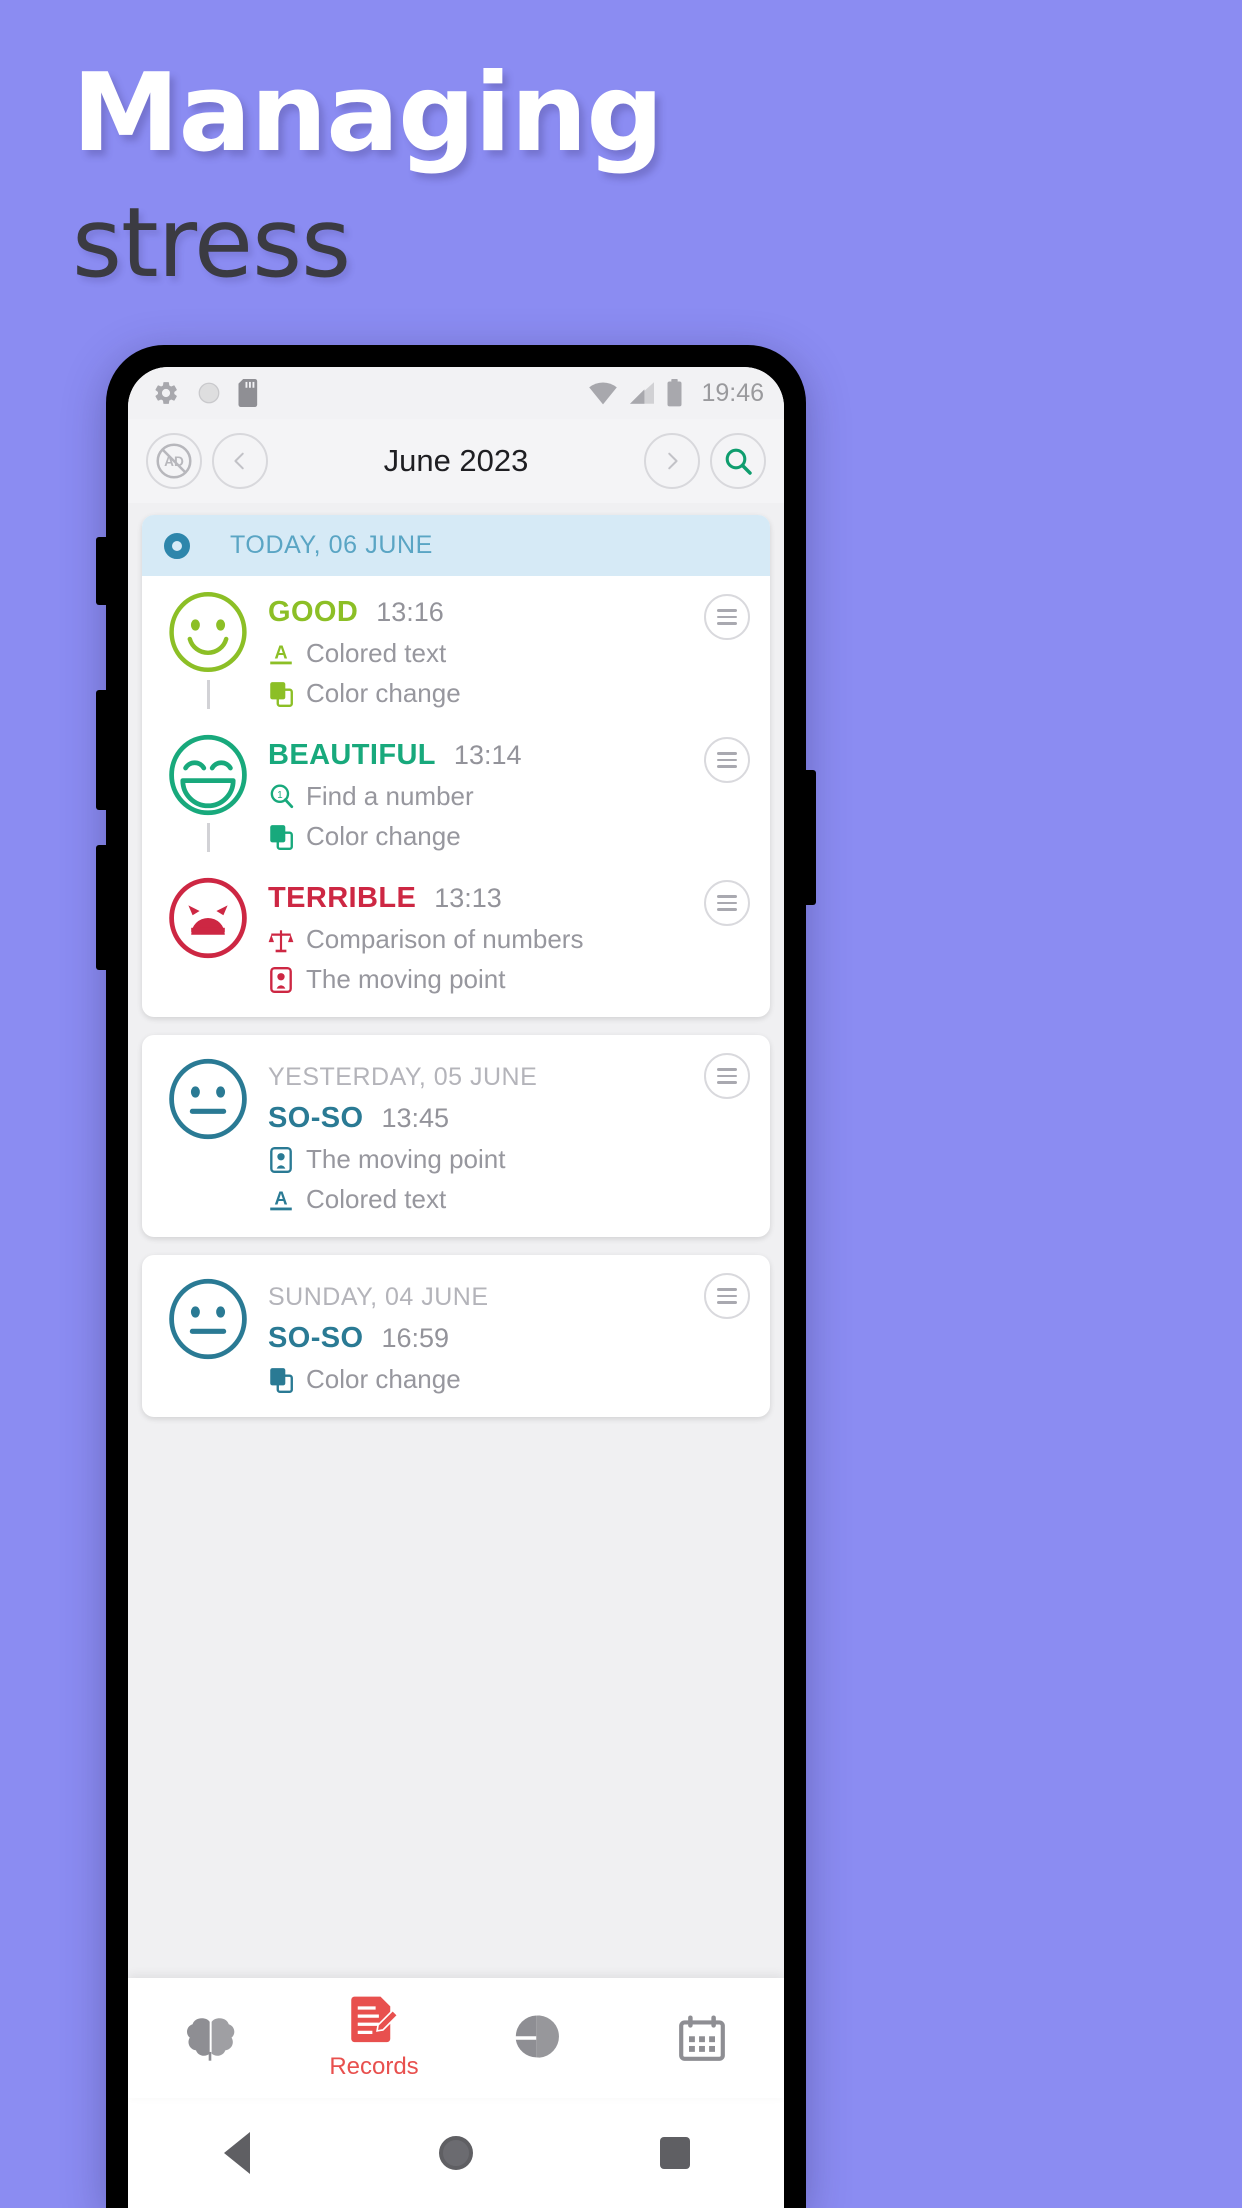 This screenshot has height=2208, width=1242. Describe the element at coordinates (378, 1297) in the screenshot. I see `day-card-date: SUNDAY, 04 JUNE` at that location.